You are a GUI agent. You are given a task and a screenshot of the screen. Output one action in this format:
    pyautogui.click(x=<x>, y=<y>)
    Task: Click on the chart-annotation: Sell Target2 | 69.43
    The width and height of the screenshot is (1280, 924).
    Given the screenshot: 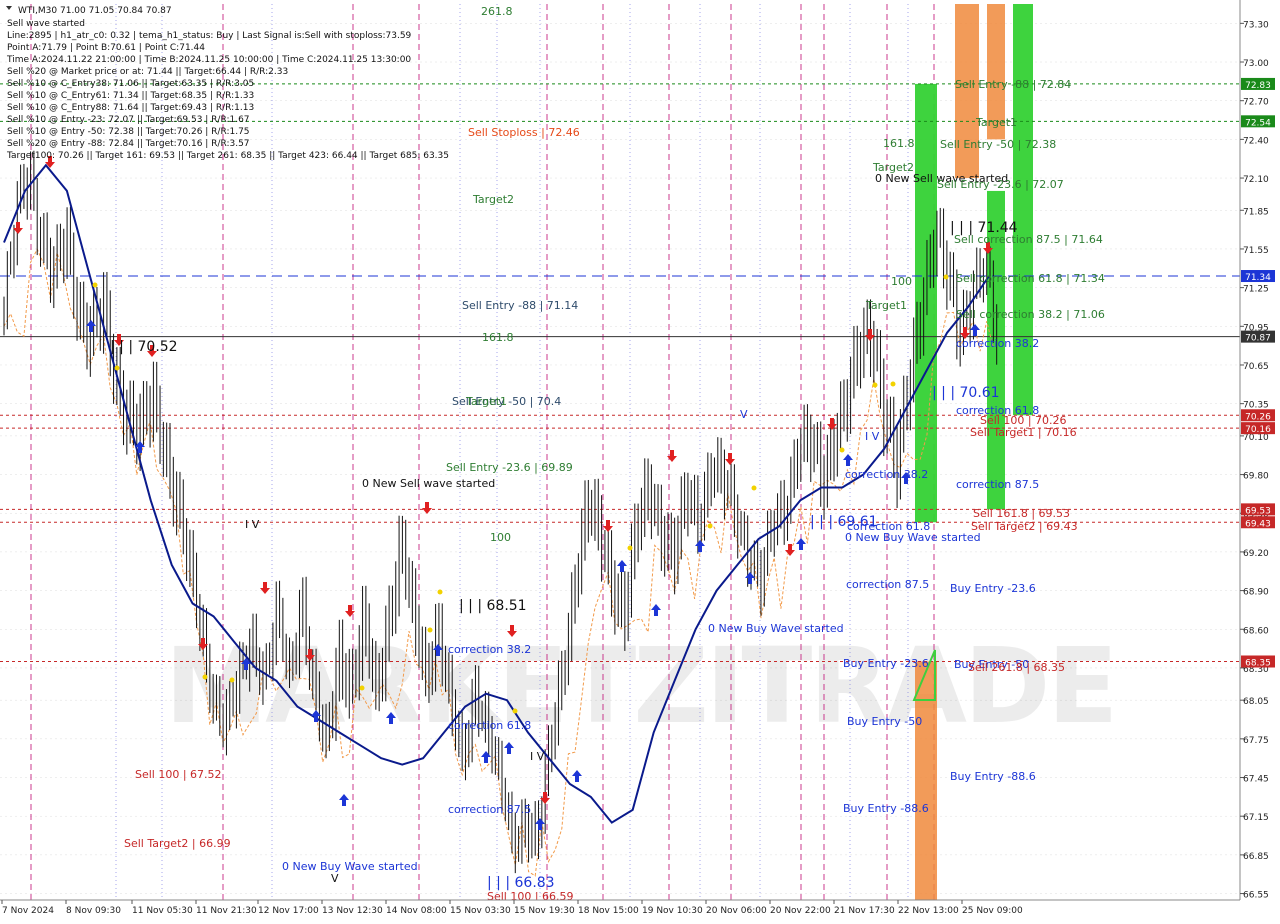 What is the action you would take?
    pyautogui.click(x=1024, y=526)
    